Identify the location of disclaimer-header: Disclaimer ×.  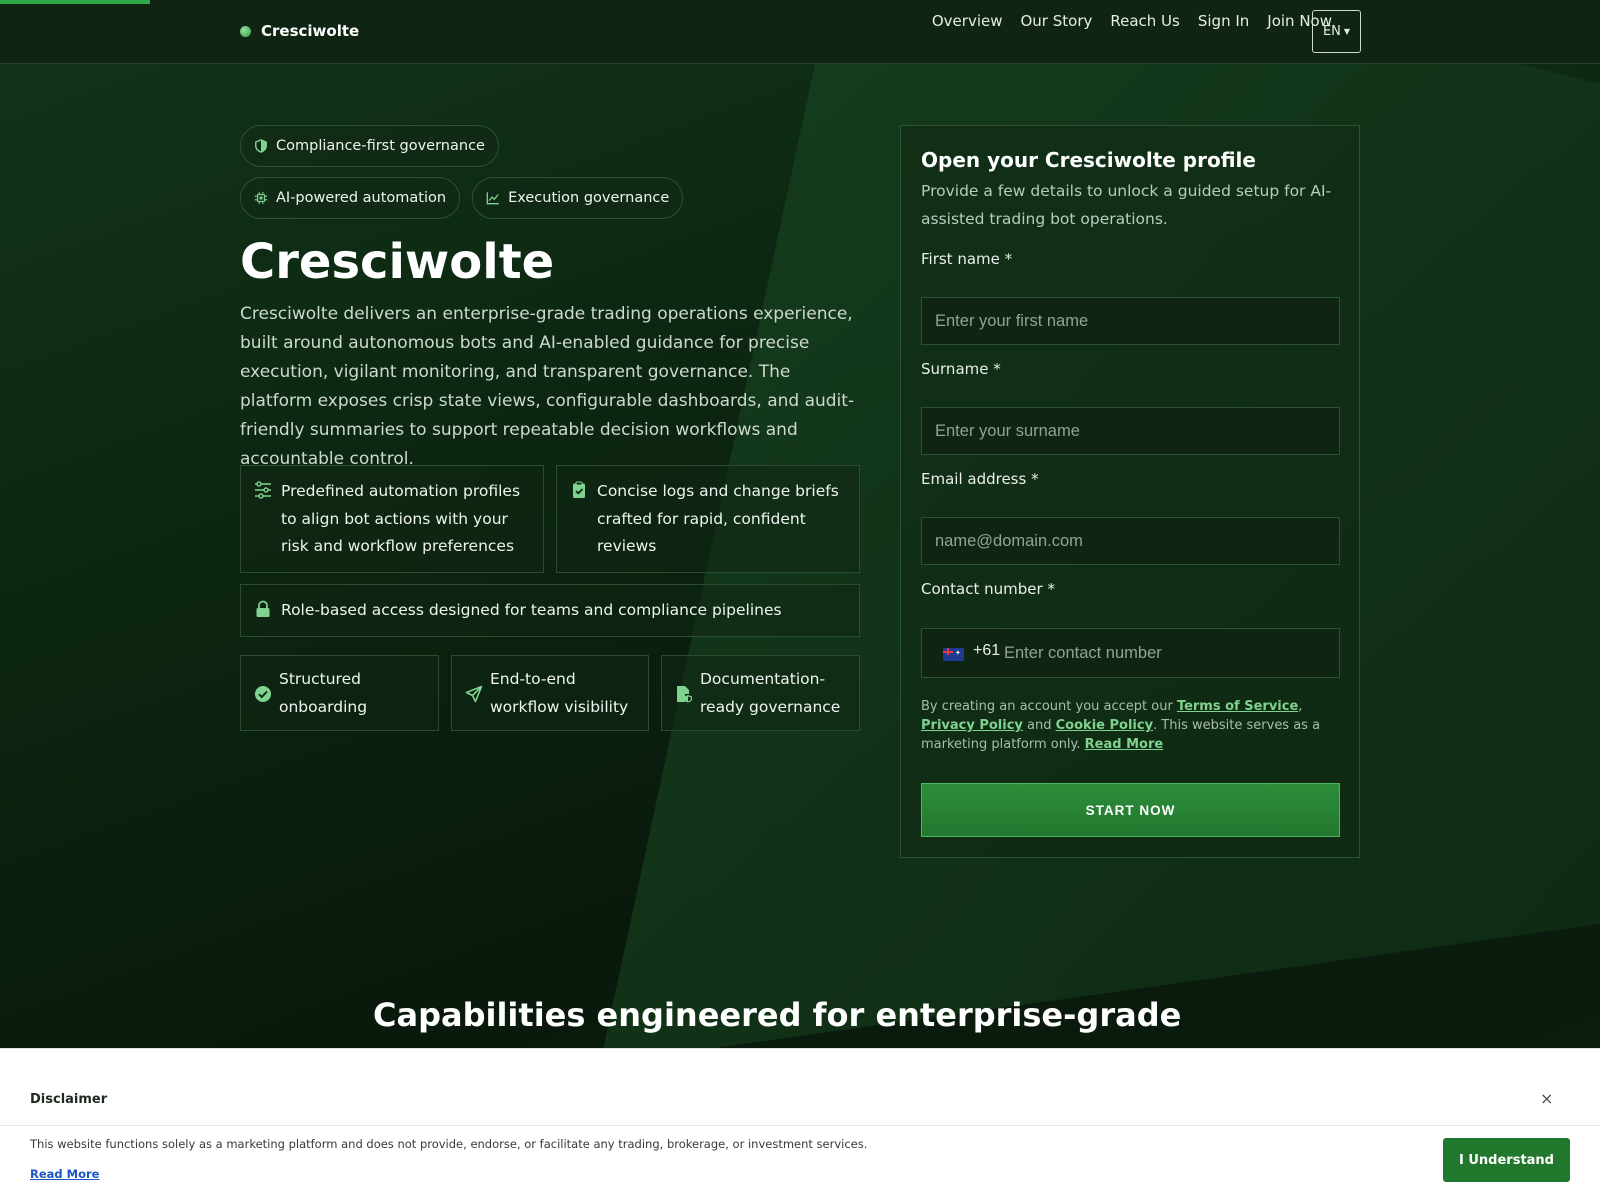
(800, 1087).